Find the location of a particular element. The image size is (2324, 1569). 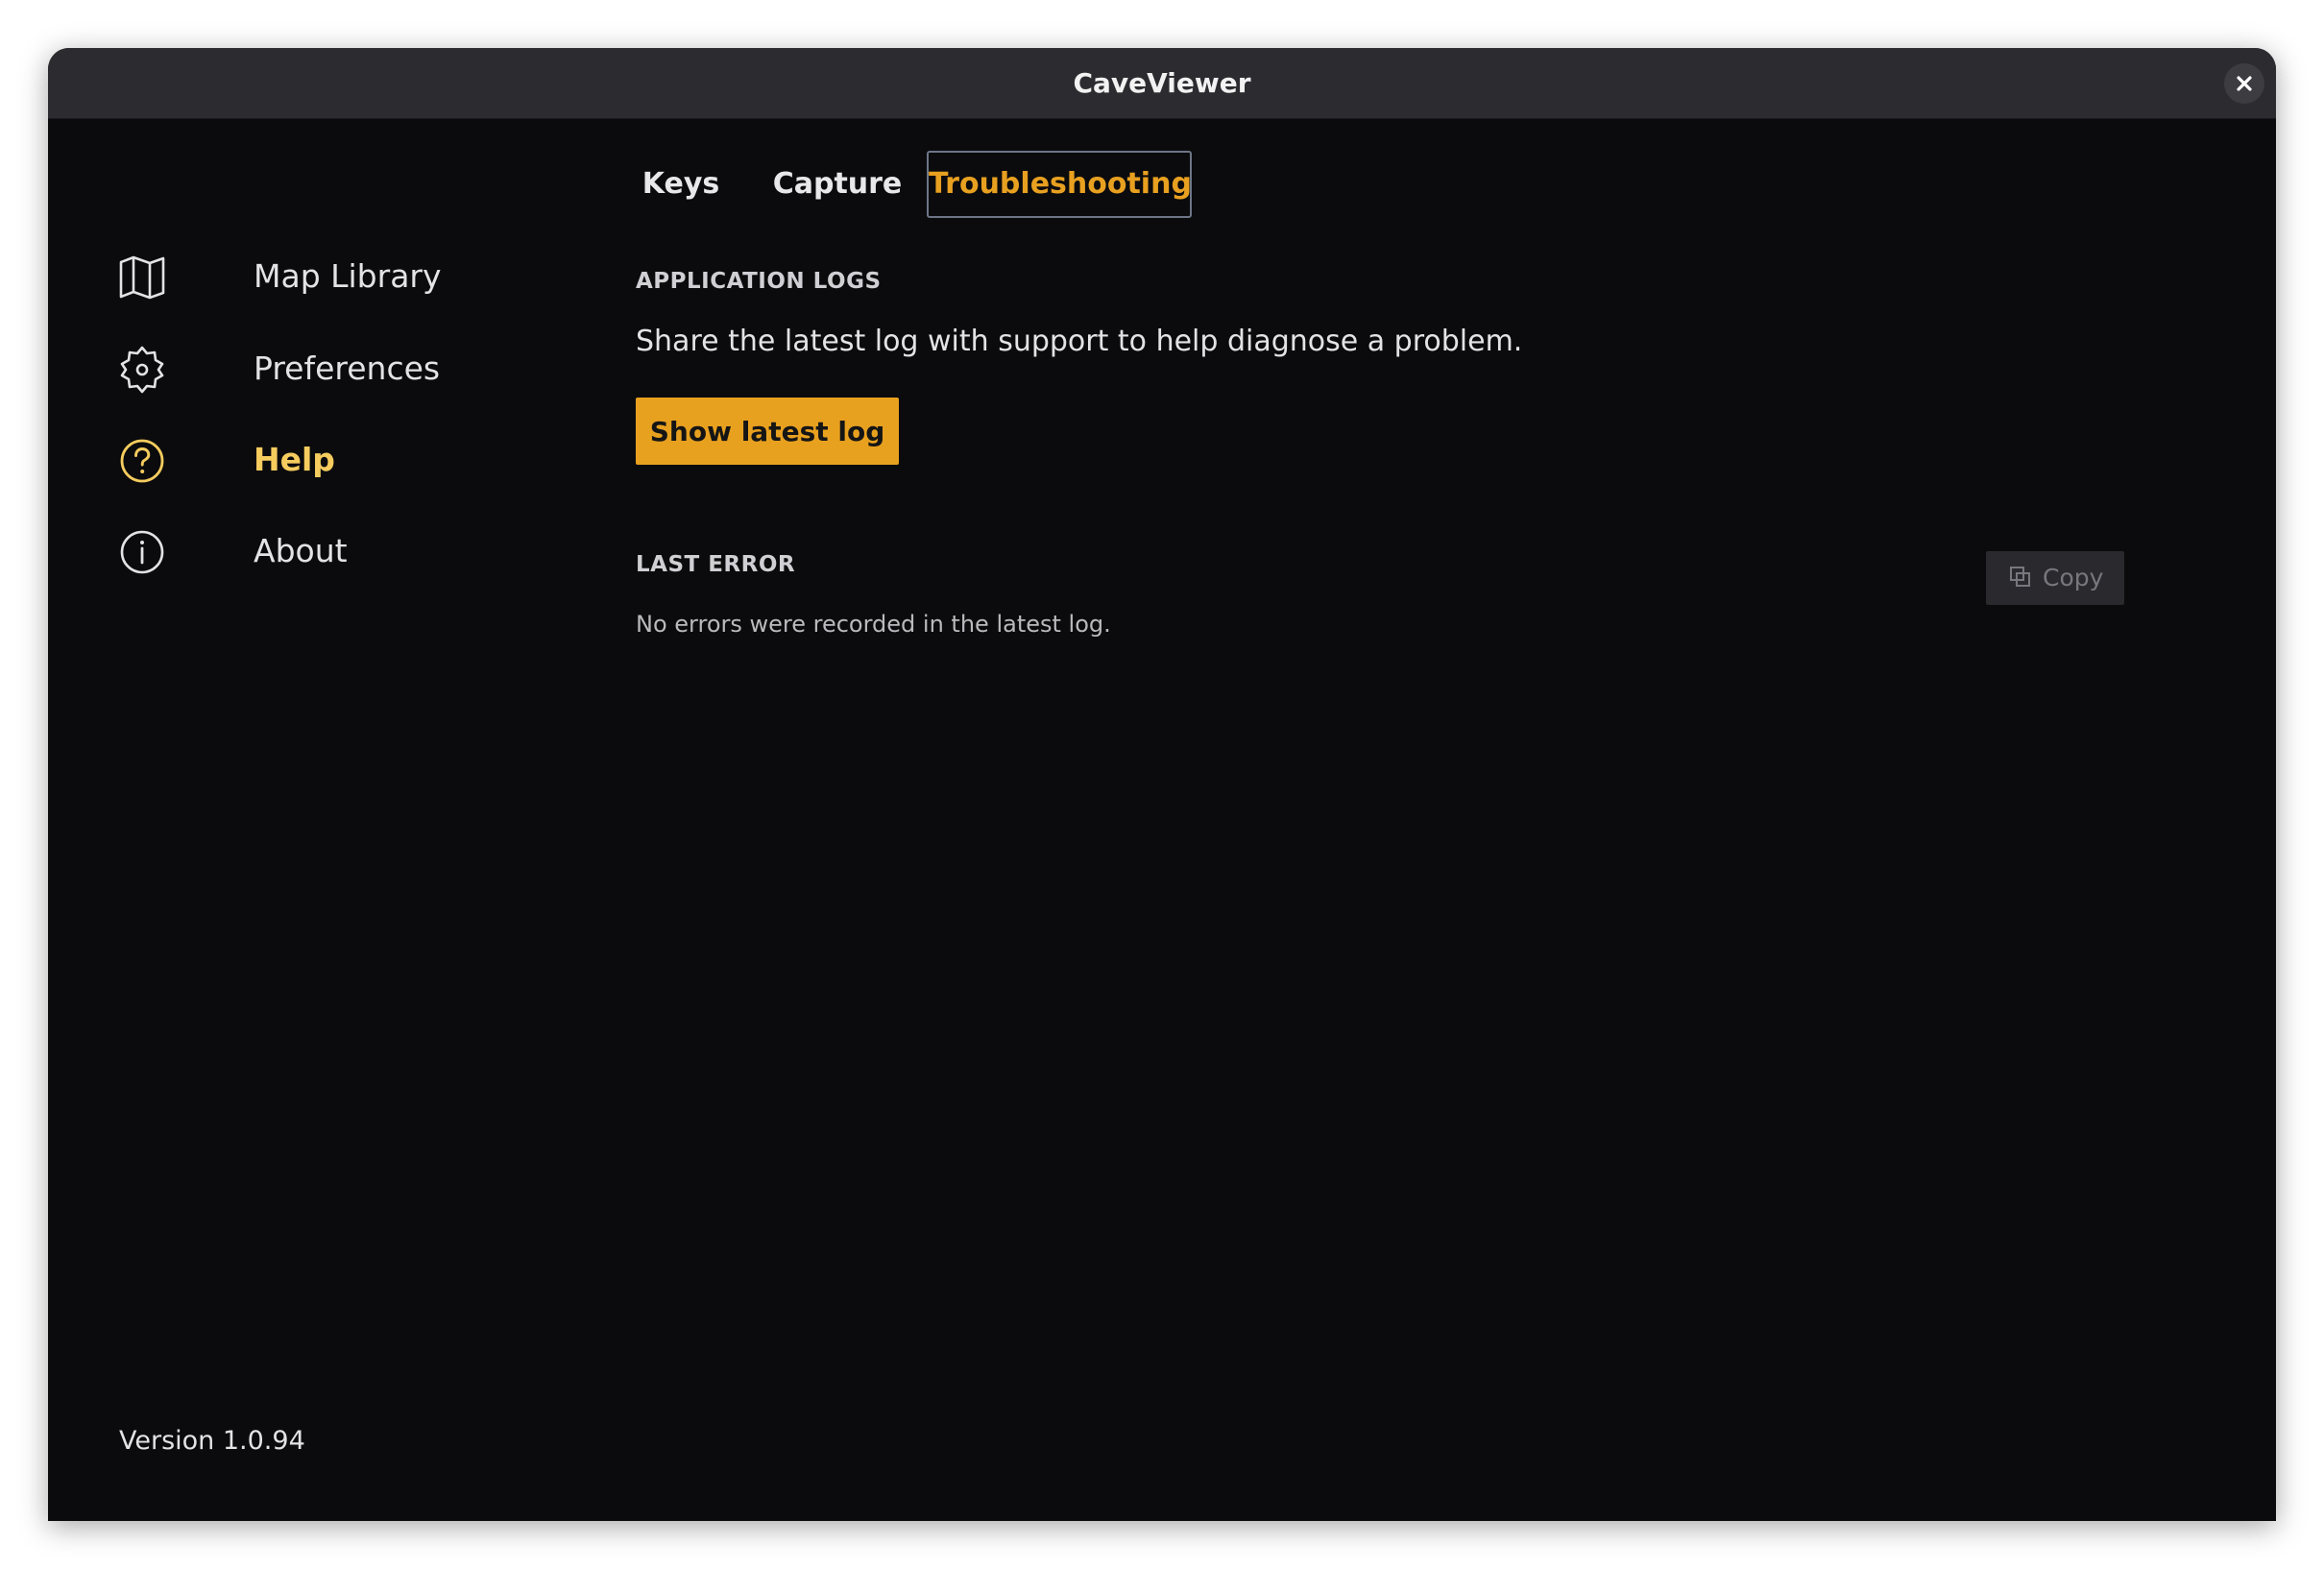

tab-capture: Capture is located at coordinates (837, 184).